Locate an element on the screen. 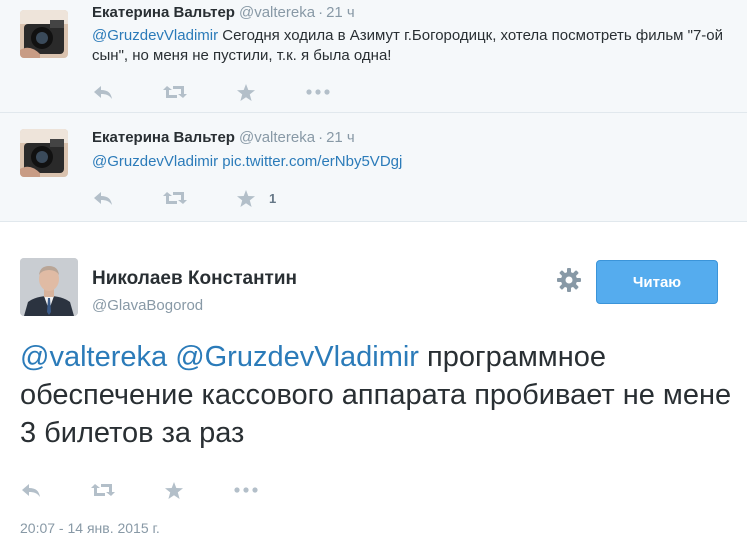 Image resolution: width=747 pixels, height=549 pixels. favorite-button: 1 is located at coordinates (256, 198).